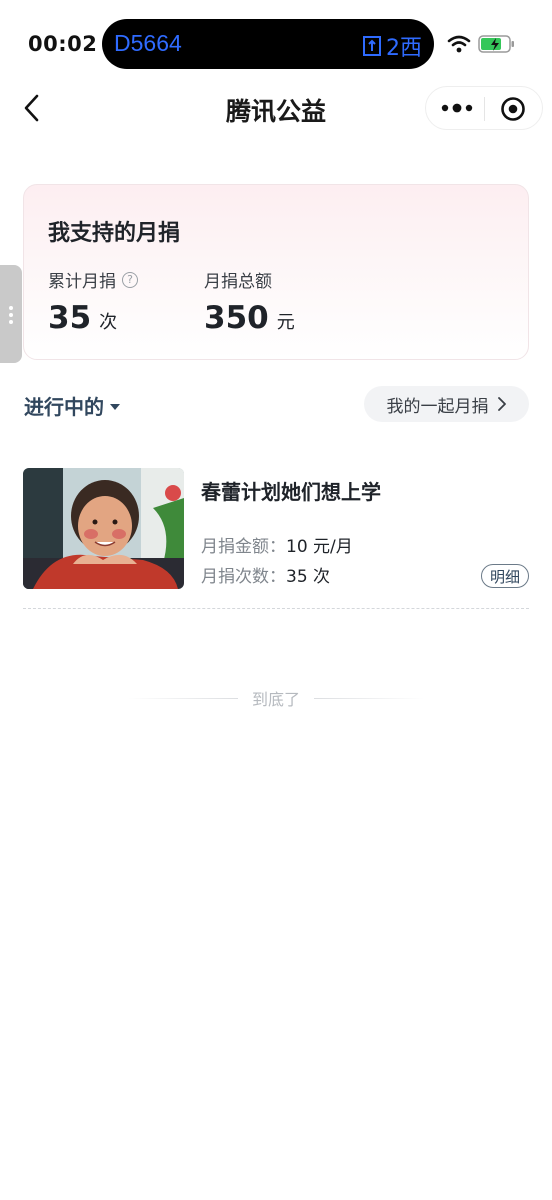  What do you see at coordinates (243, 547) in the screenshot?
I see `amount-label: 月捐金额：` at bounding box center [243, 547].